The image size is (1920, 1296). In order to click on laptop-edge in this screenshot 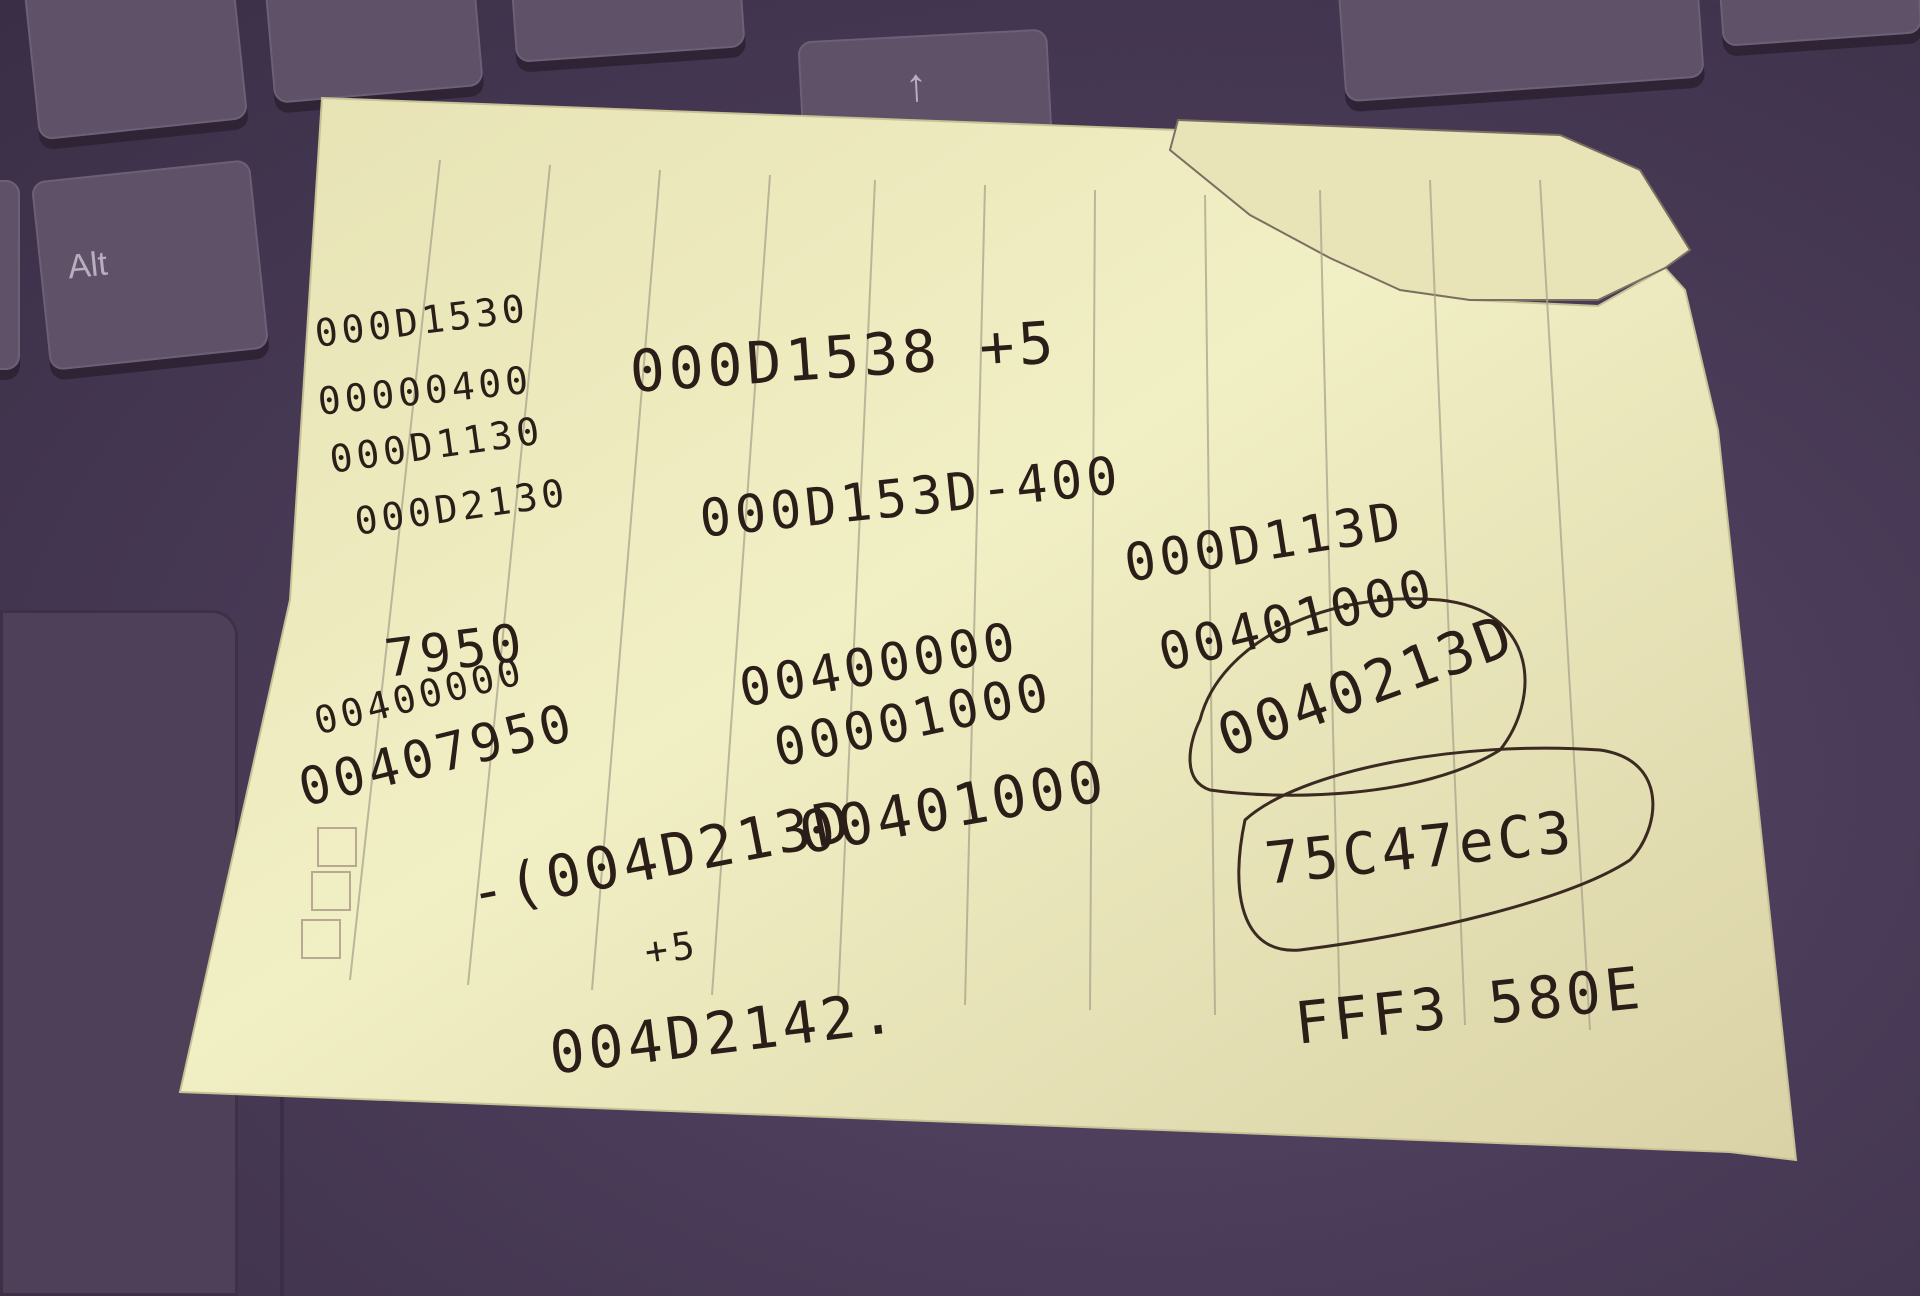, I will do `click(282, 1193)`.